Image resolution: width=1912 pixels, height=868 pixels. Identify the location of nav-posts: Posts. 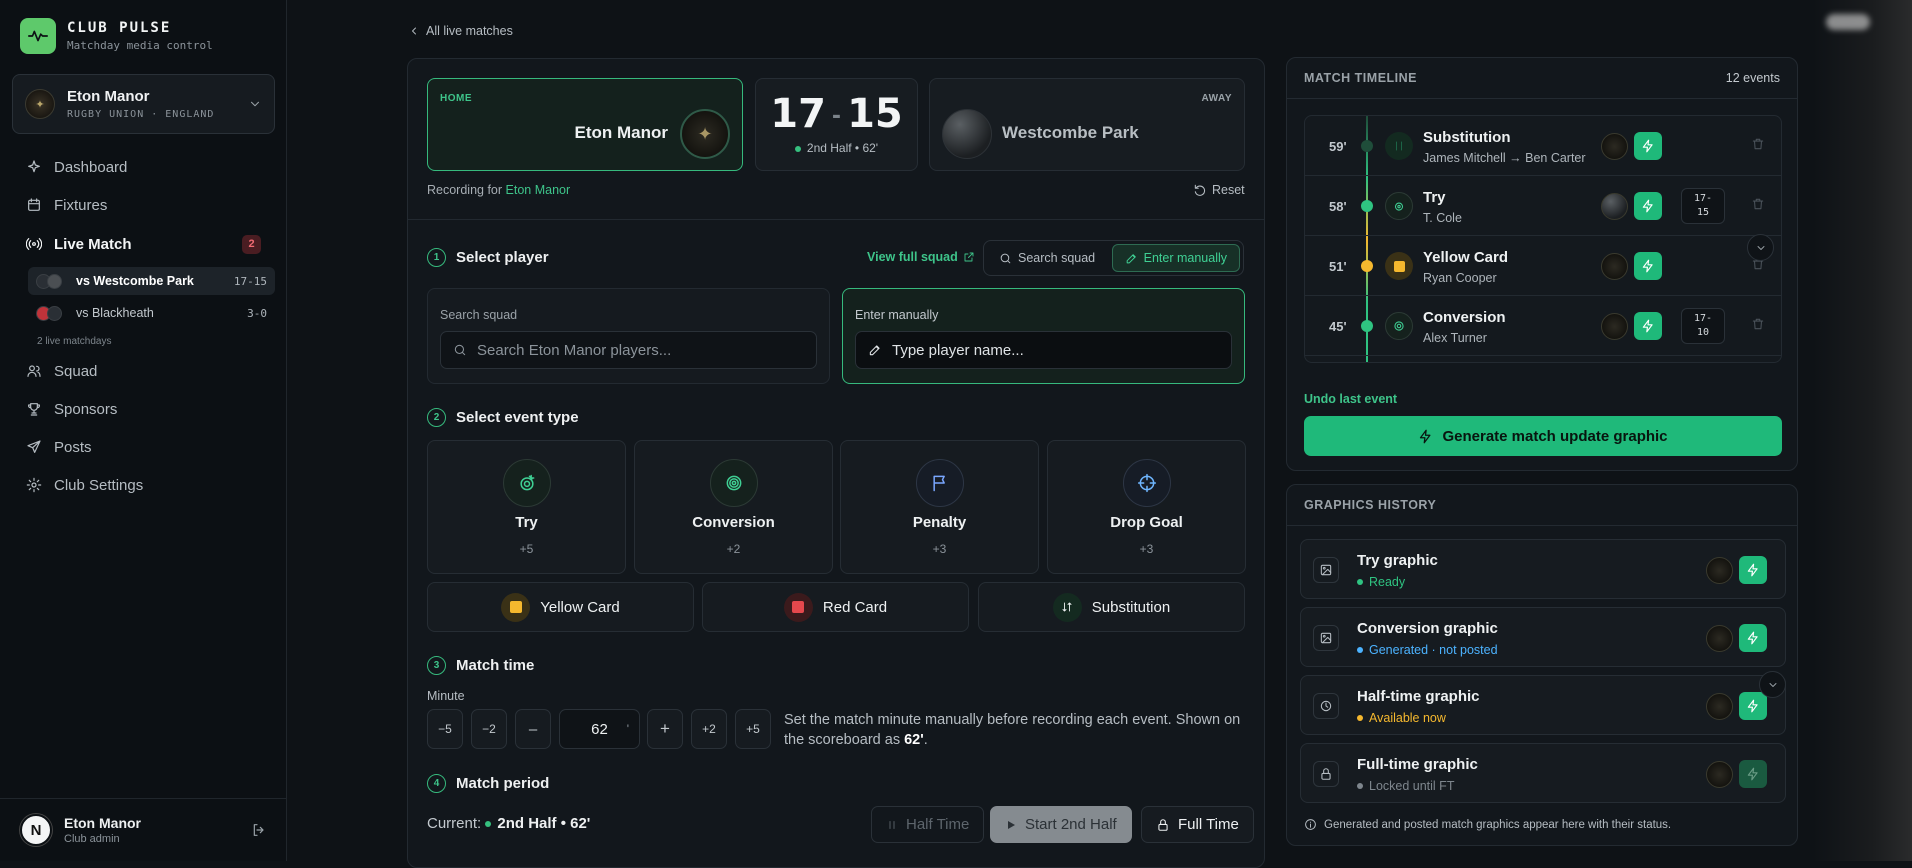
(143, 447).